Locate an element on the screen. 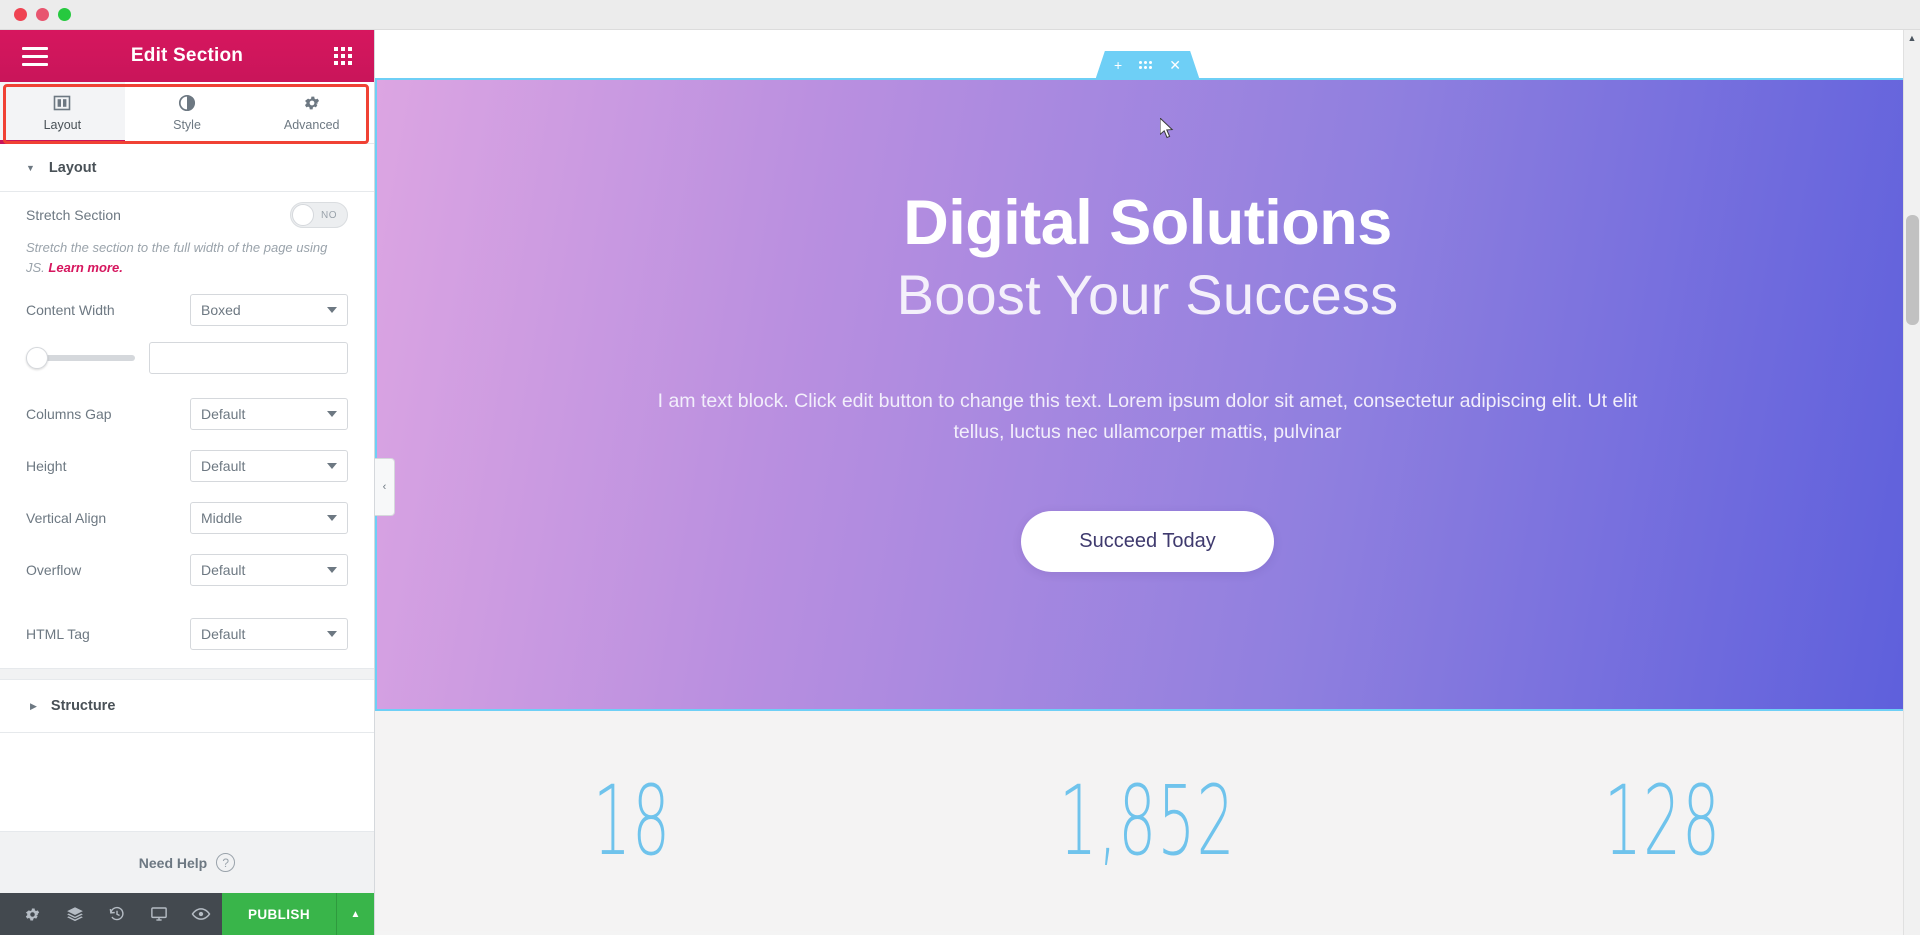 The height and width of the screenshot is (935, 1920). tab-layout: Layout is located at coordinates (62, 113).